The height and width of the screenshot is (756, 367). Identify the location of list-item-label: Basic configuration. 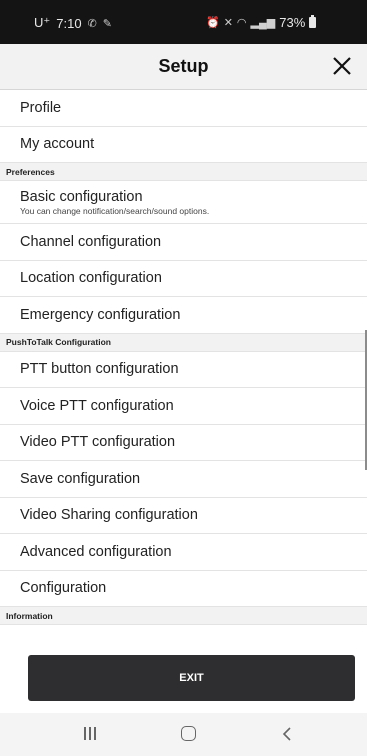
(81, 196).